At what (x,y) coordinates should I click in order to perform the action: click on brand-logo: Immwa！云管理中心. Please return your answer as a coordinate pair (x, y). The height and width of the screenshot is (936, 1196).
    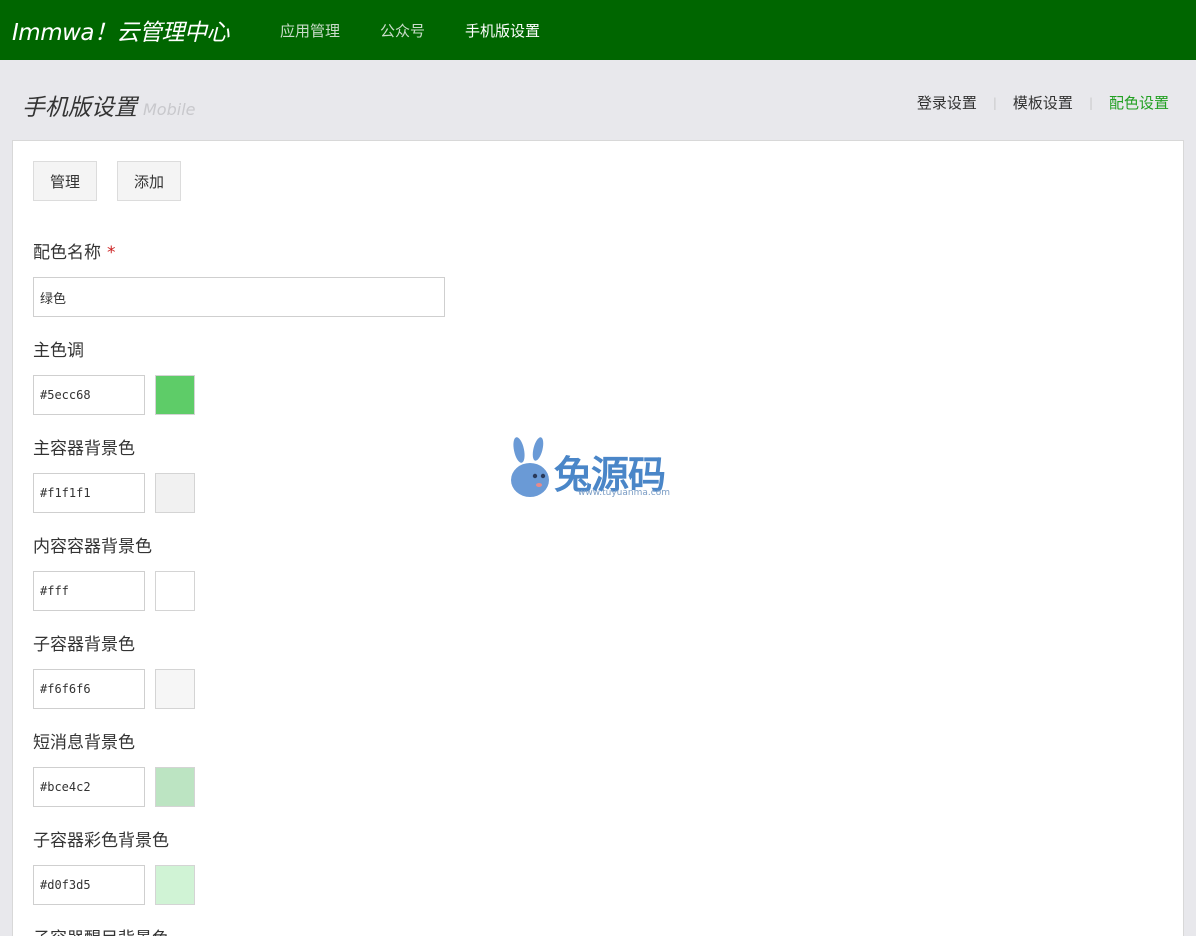
    Looking at the image, I should click on (146, 30).